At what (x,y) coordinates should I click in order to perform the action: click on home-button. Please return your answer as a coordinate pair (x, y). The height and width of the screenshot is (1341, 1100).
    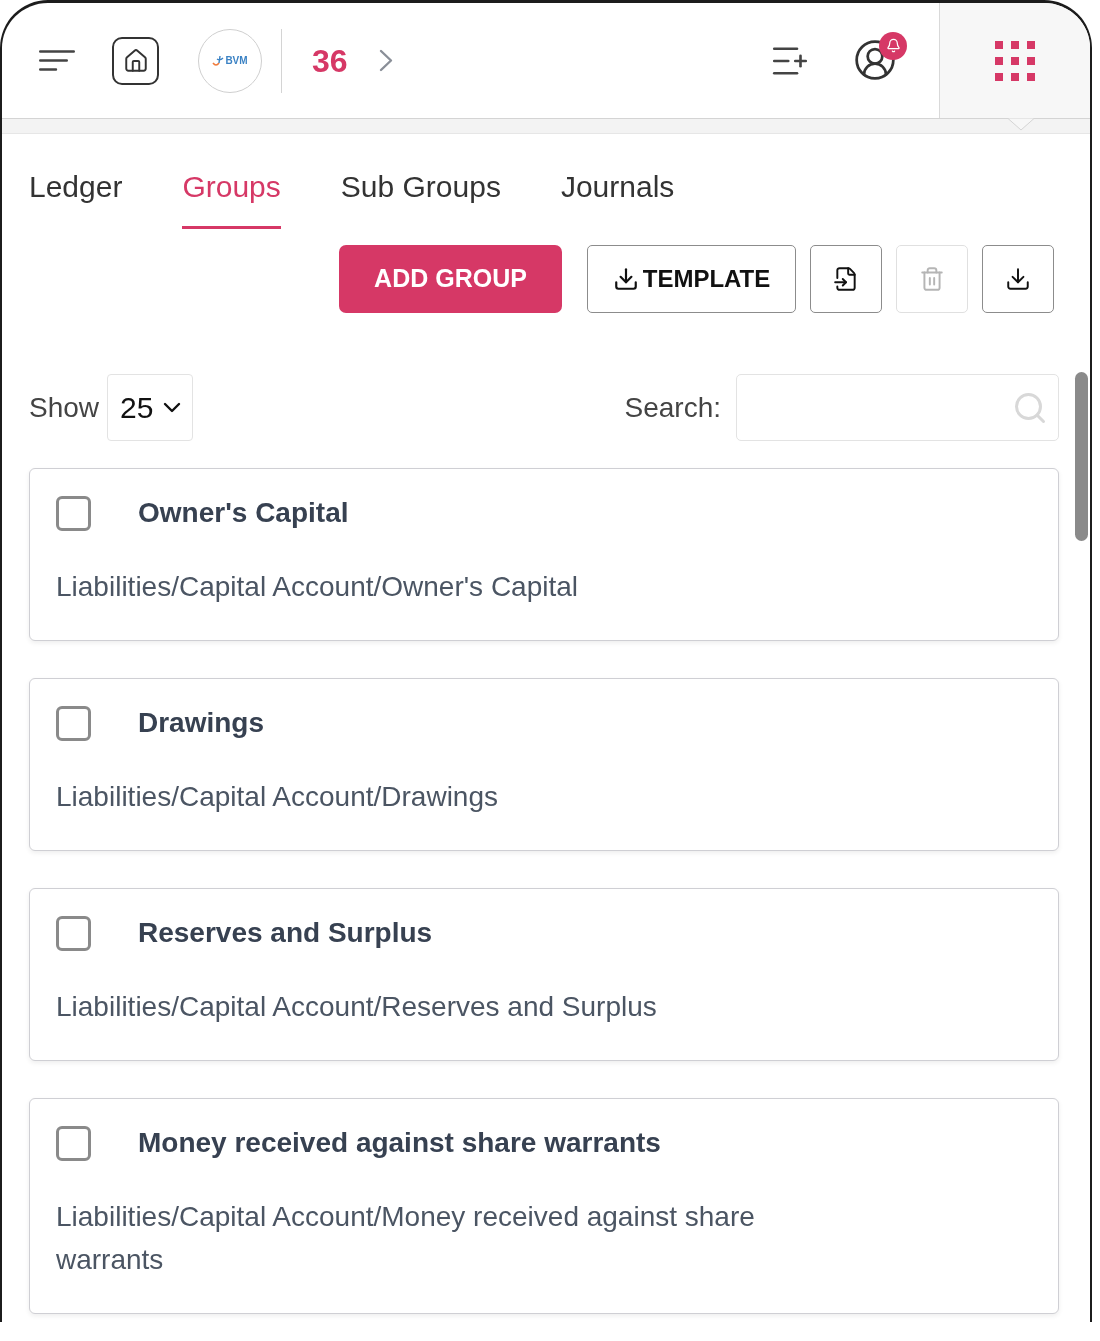
    Looking at the image, I should click on (135, 60).